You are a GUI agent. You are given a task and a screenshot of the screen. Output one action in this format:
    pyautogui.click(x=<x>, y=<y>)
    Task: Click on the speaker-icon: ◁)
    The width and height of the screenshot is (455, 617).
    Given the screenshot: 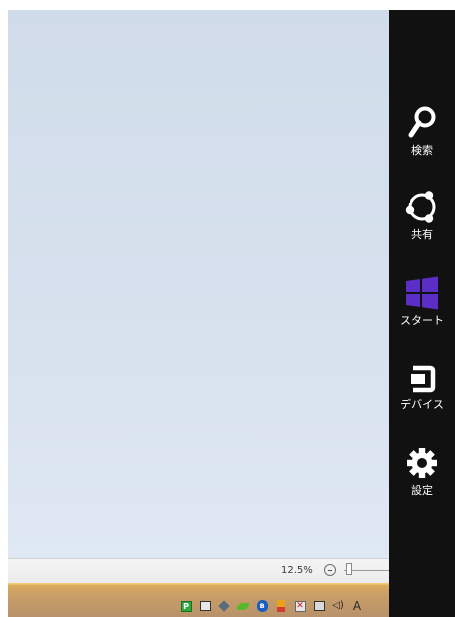 What is the action you would take?
    pyautogui.click(x=338, y=606)
    